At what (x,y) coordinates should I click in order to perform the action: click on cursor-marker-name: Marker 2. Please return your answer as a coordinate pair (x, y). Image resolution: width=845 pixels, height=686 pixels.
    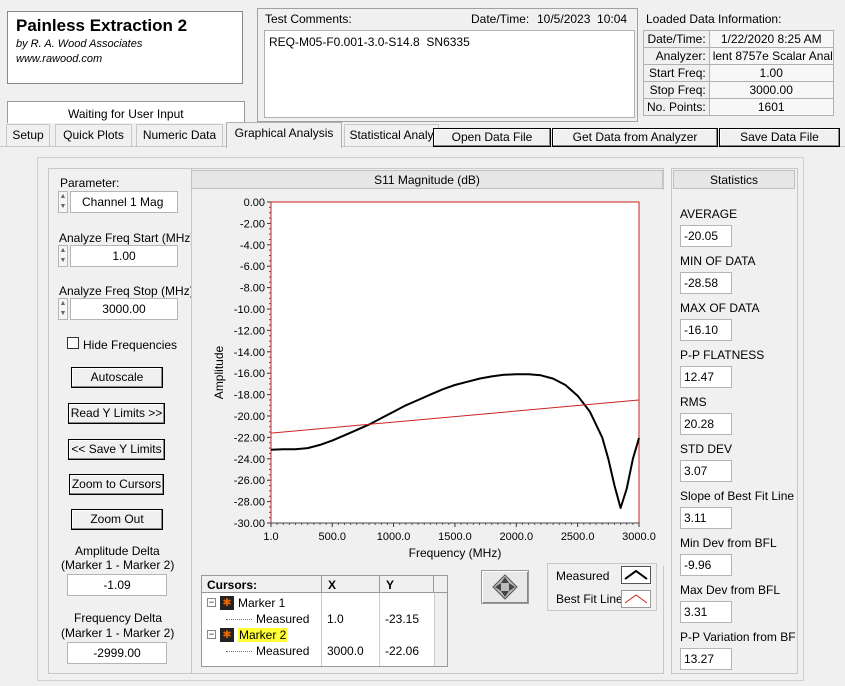
    Looking at the image, I should click on (263, 635).